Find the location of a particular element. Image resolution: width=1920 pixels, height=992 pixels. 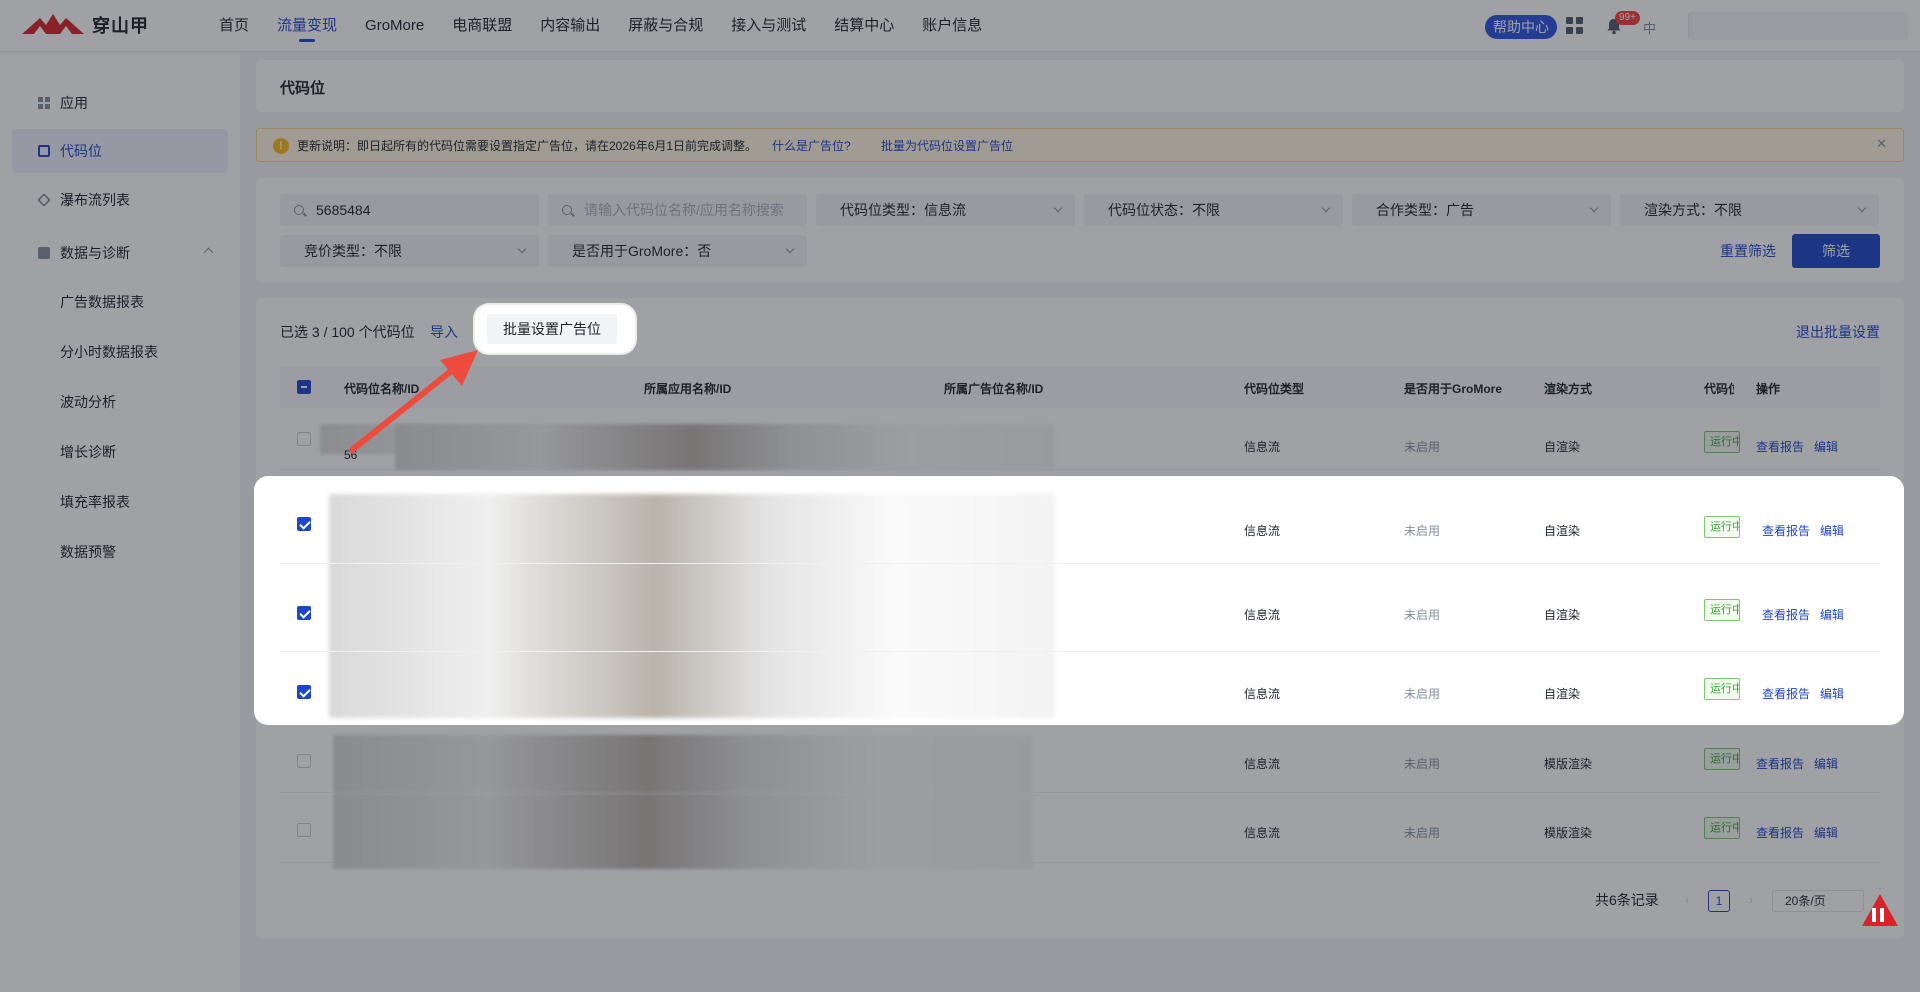

floating-assistant-icon is located at coordinates (1880, 910).